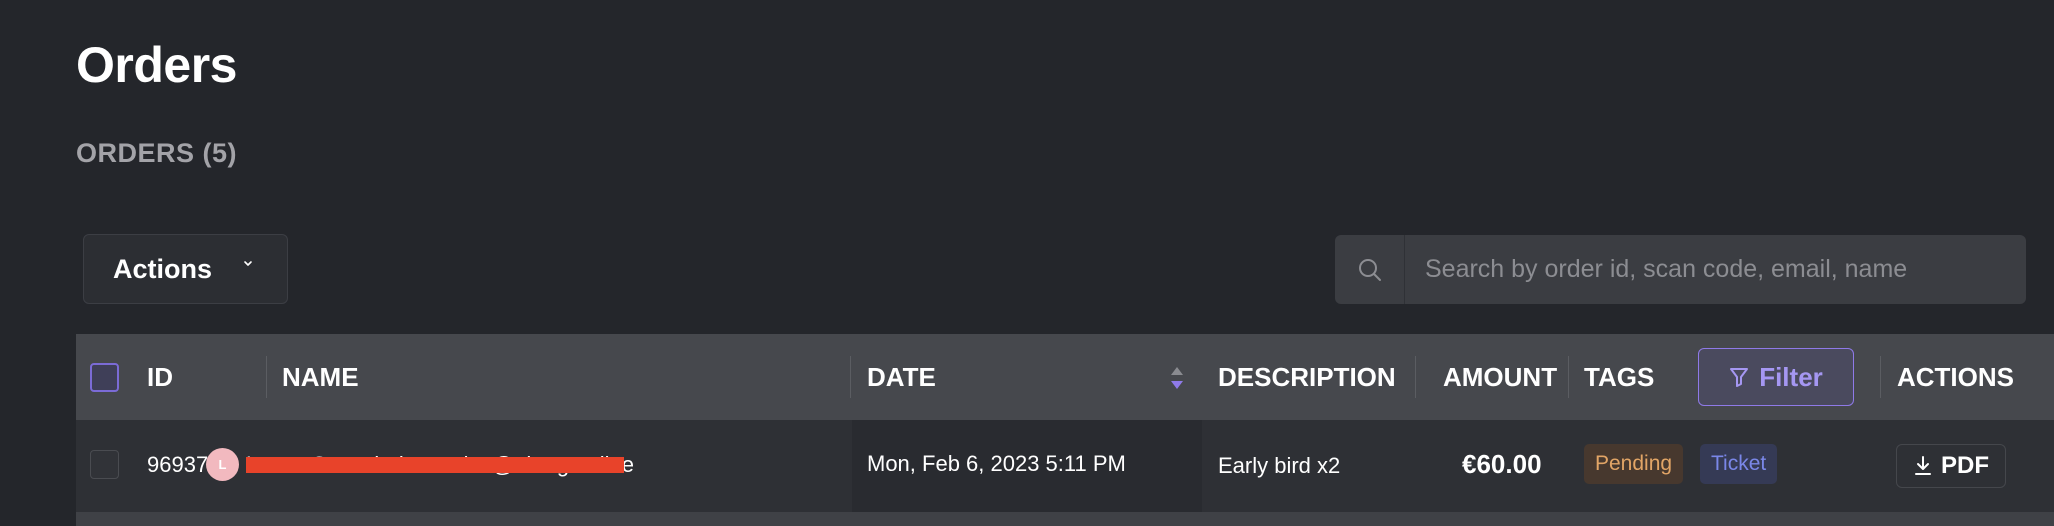 Image resolution: width=2054 pixels, height=526 pixels. What do you see at coordinates (1500, 377) in the screenshot?
I see `column-header-amount: AMOUNT` at bounding box center [1500, 377].